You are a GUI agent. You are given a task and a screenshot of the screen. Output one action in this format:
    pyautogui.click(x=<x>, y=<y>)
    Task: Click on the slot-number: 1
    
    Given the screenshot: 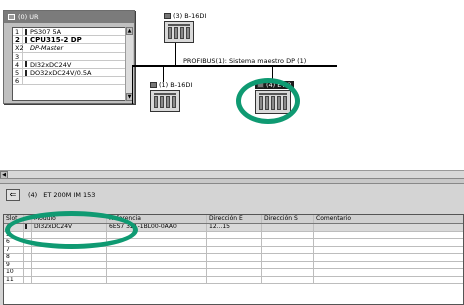 What is the action you would take?
    pyautogui.click(x=18, y=32)
    